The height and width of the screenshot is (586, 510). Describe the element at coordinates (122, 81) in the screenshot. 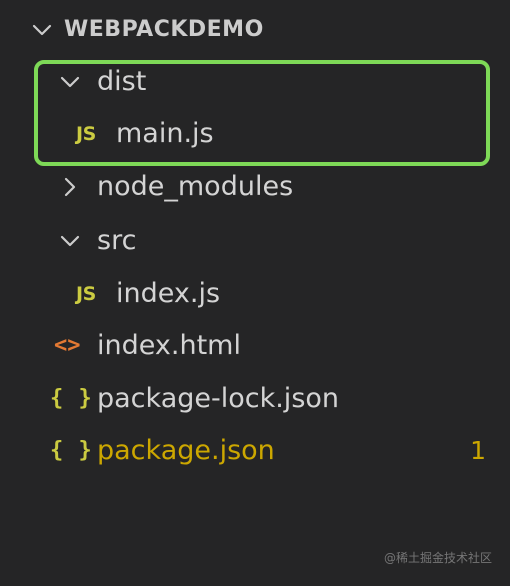

I see `tree-item-label: dist` at that location.